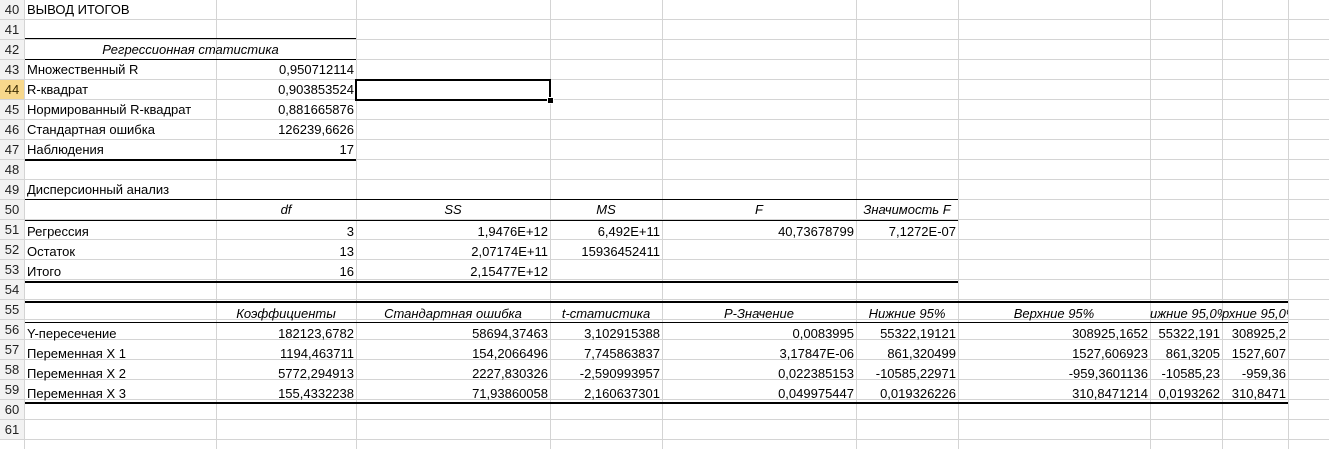  Describe the element at coordinates (120, 334) in the screenshot. I see `coef-row-label: Y-пересечение` at that location.